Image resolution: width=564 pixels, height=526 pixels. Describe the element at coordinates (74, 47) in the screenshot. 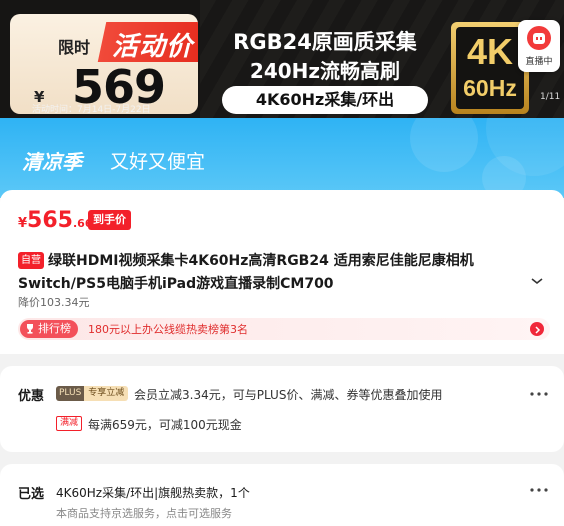

I see `limit-time-label: 限时` at that location.